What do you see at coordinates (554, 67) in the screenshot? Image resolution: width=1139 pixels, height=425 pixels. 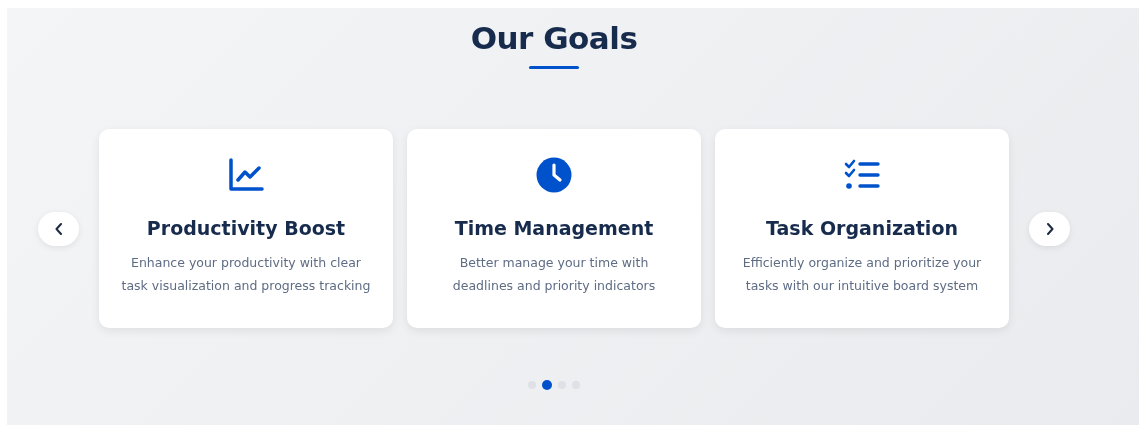 I see `title-underline` at bounding box center [554, 67].